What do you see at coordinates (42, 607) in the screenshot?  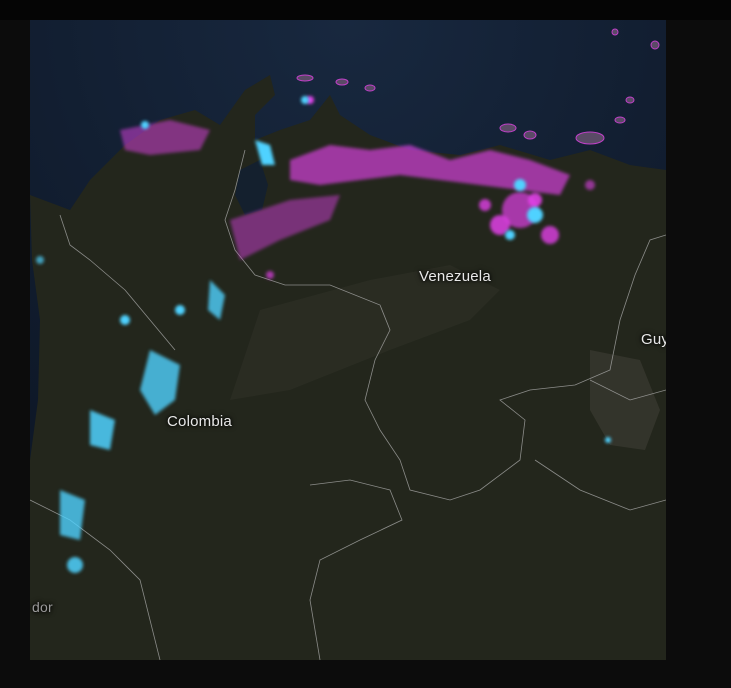 I see `label-ecuador: dor` at bounding box center [42, 607].